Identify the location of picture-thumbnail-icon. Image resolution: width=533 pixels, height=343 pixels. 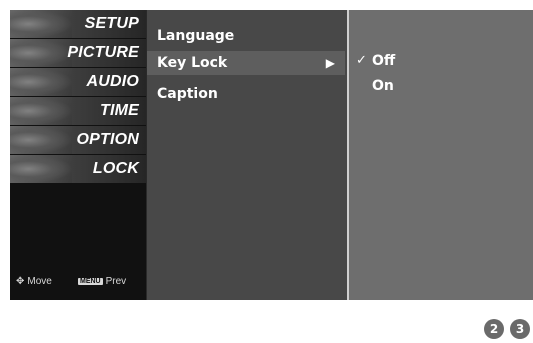
(41, 53).